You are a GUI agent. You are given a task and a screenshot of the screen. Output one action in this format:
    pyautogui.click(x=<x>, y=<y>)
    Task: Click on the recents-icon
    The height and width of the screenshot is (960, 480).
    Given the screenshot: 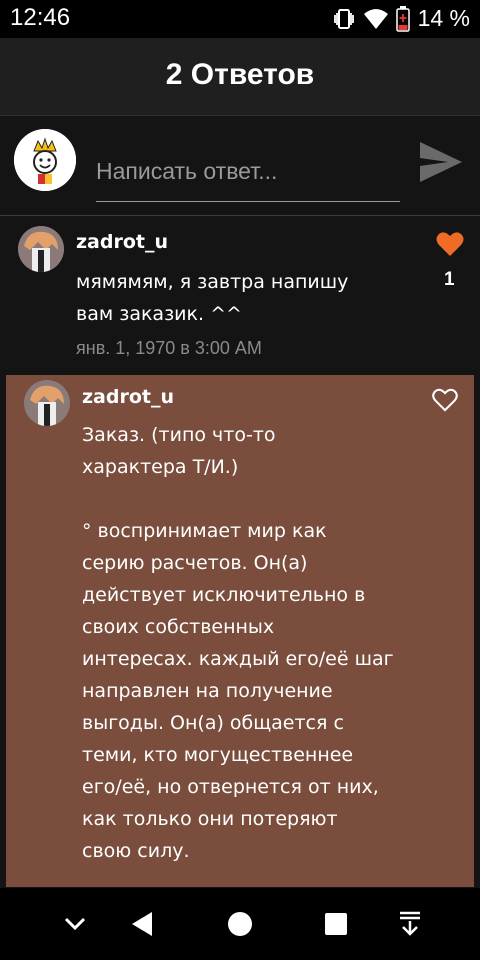 What is the action you would take?
    pyautogui.click(x=336, y=924)
    